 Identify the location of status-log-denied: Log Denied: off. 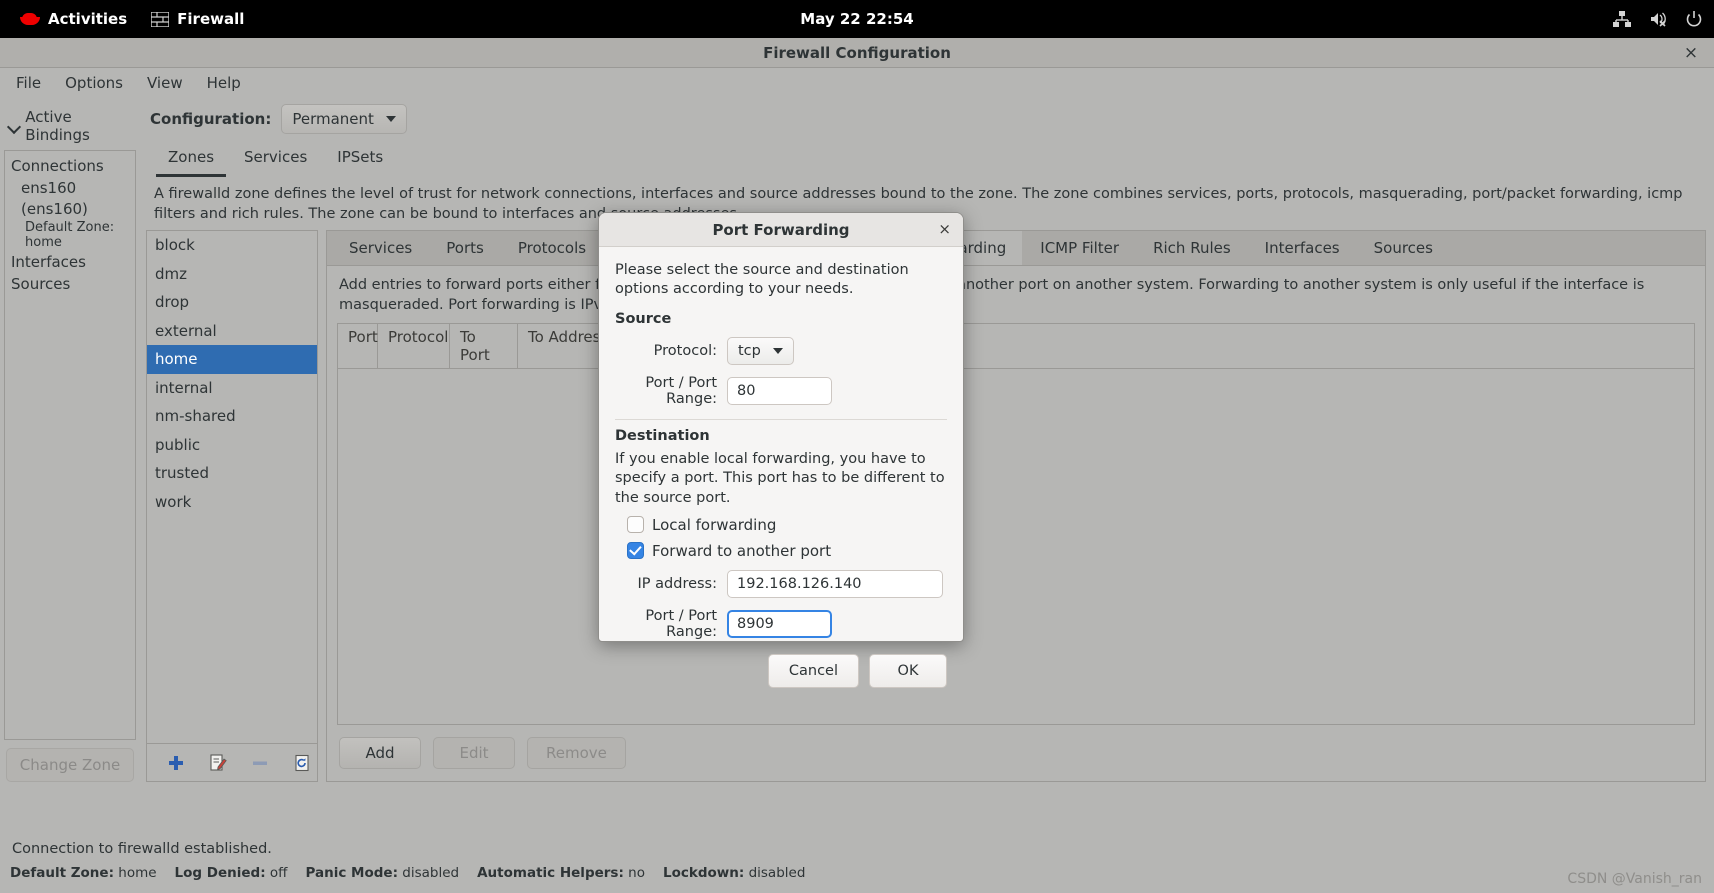
(231, 873).